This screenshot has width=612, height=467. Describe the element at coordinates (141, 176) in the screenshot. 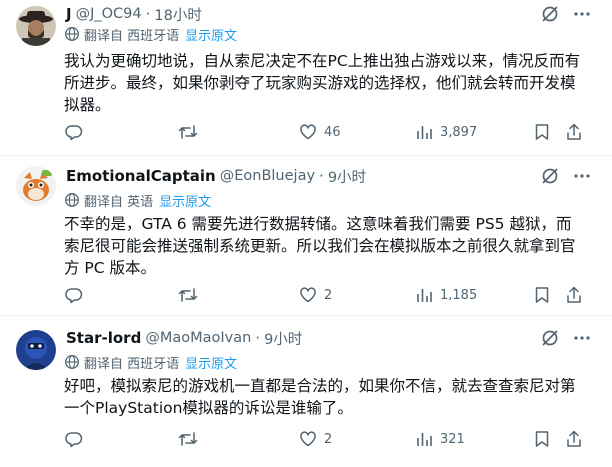

I see `author-name: EmotionalCaptain` at that location.